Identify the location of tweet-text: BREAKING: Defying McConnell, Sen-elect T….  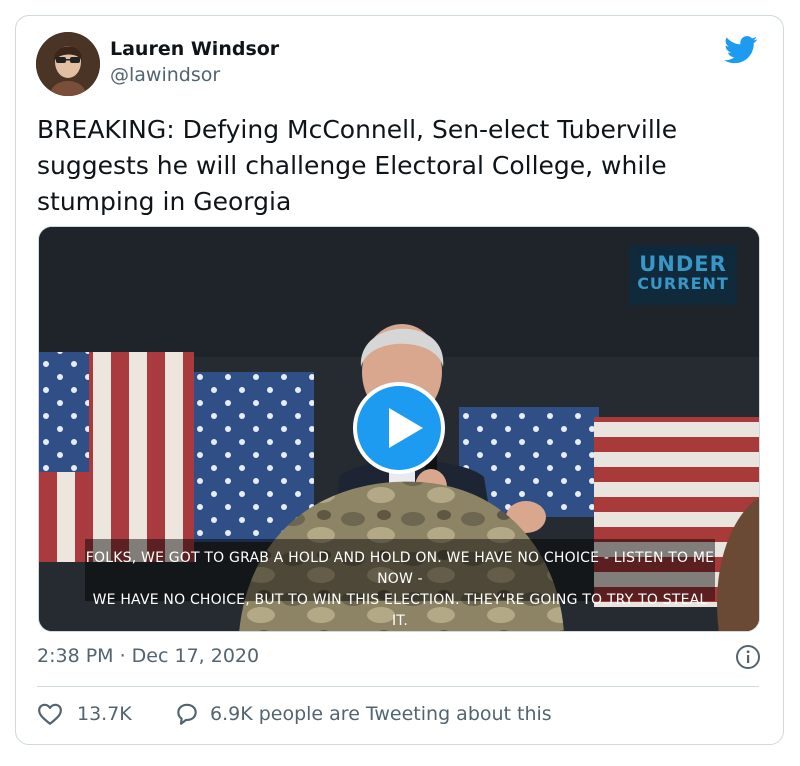
(357, 165).